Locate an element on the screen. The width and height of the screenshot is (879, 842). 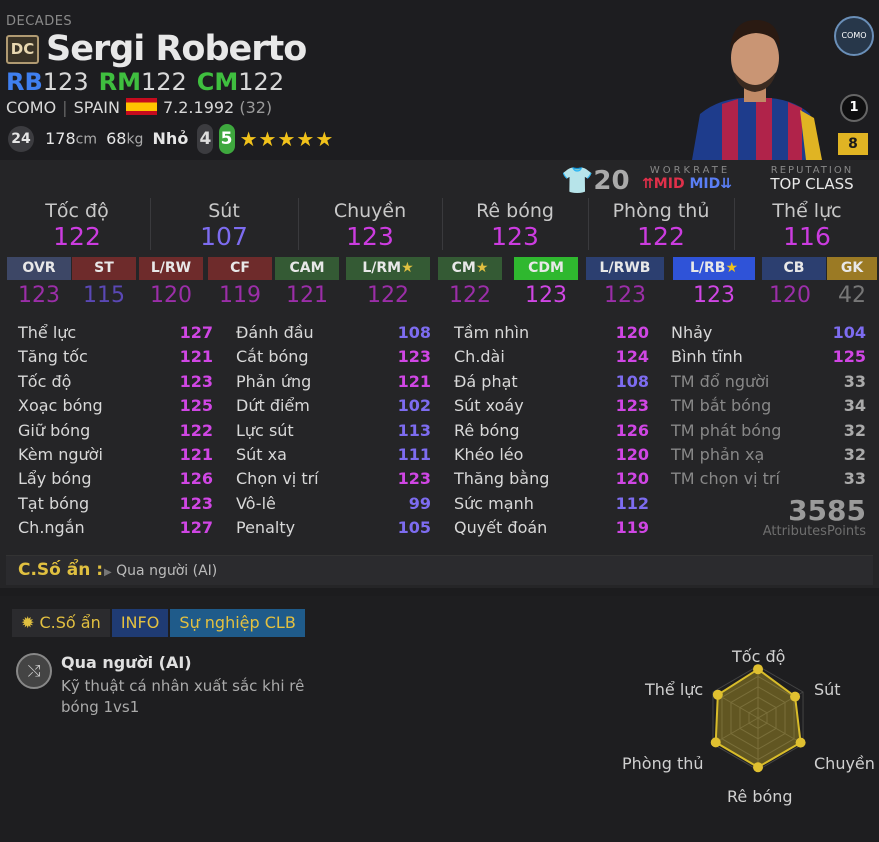
position-label: CM is located at coordinates (217, 82).